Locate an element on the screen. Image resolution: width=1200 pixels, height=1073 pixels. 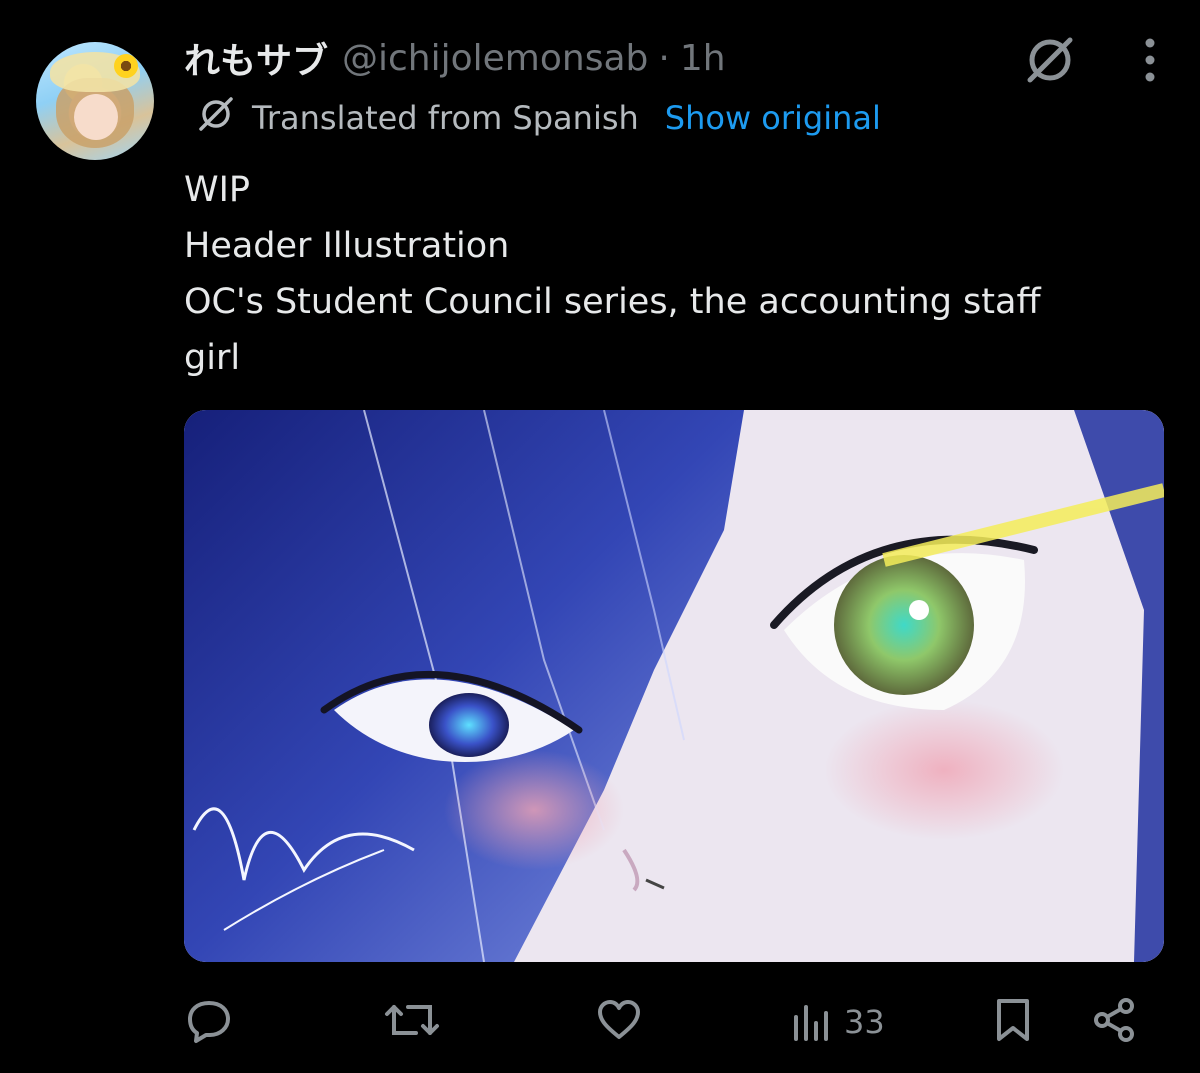
retweet-button is located at coordinates (412, 1022).